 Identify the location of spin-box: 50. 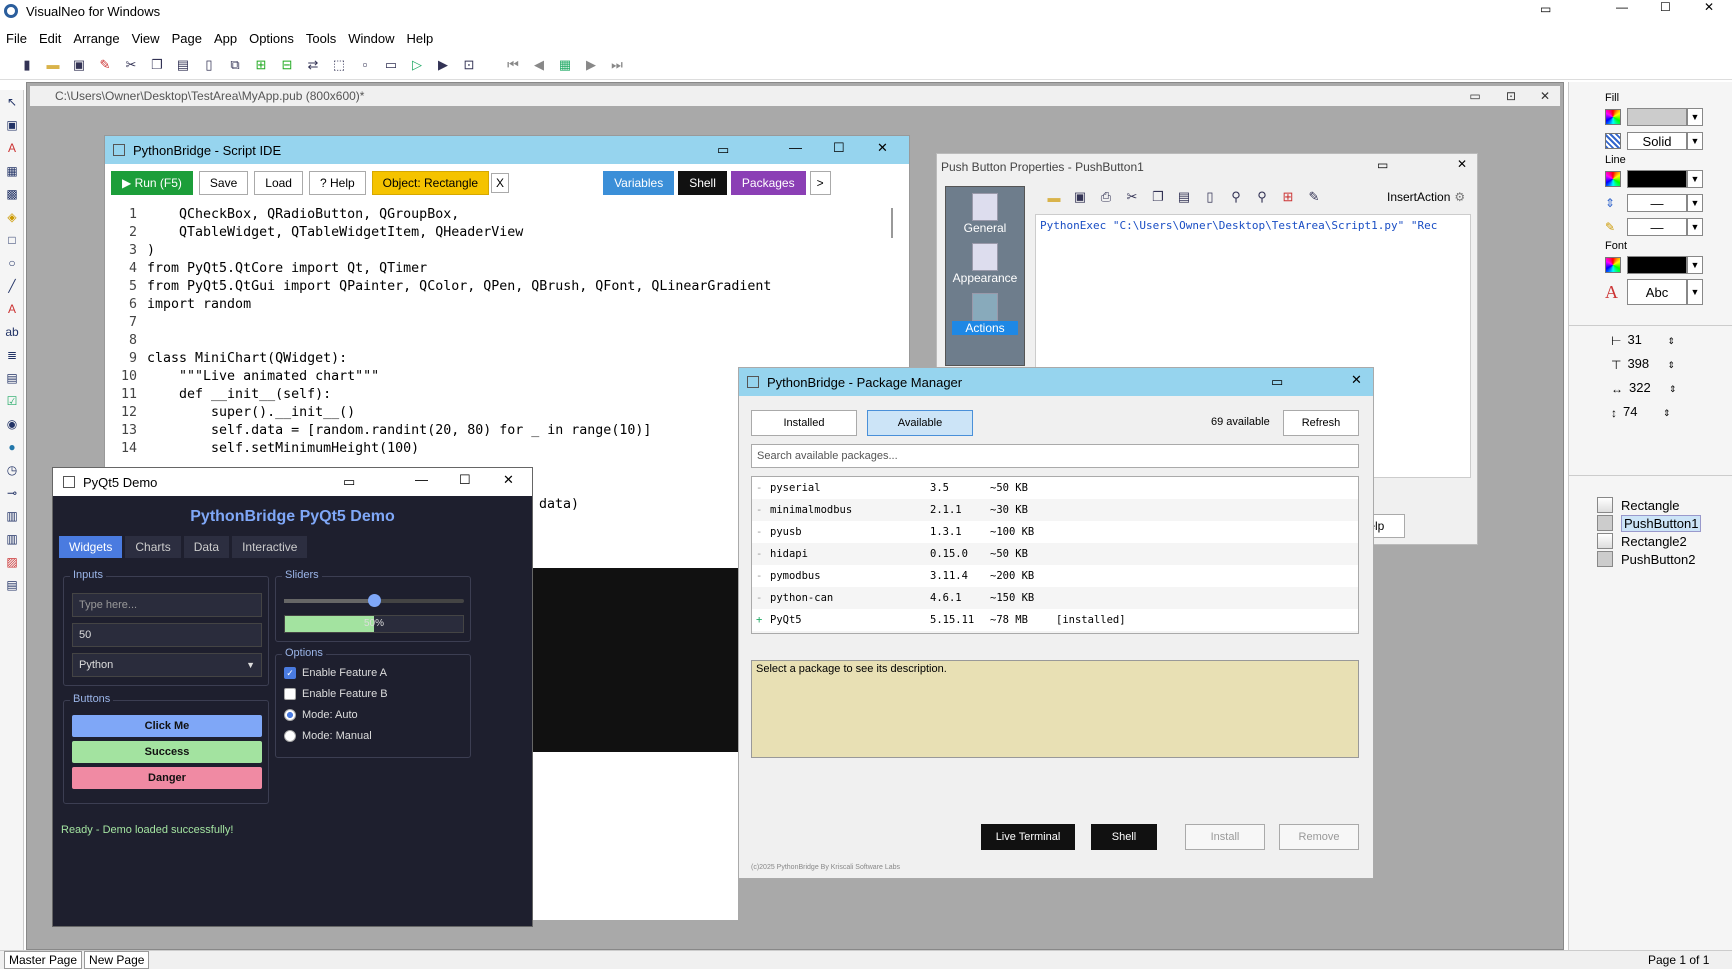
(167, 635).